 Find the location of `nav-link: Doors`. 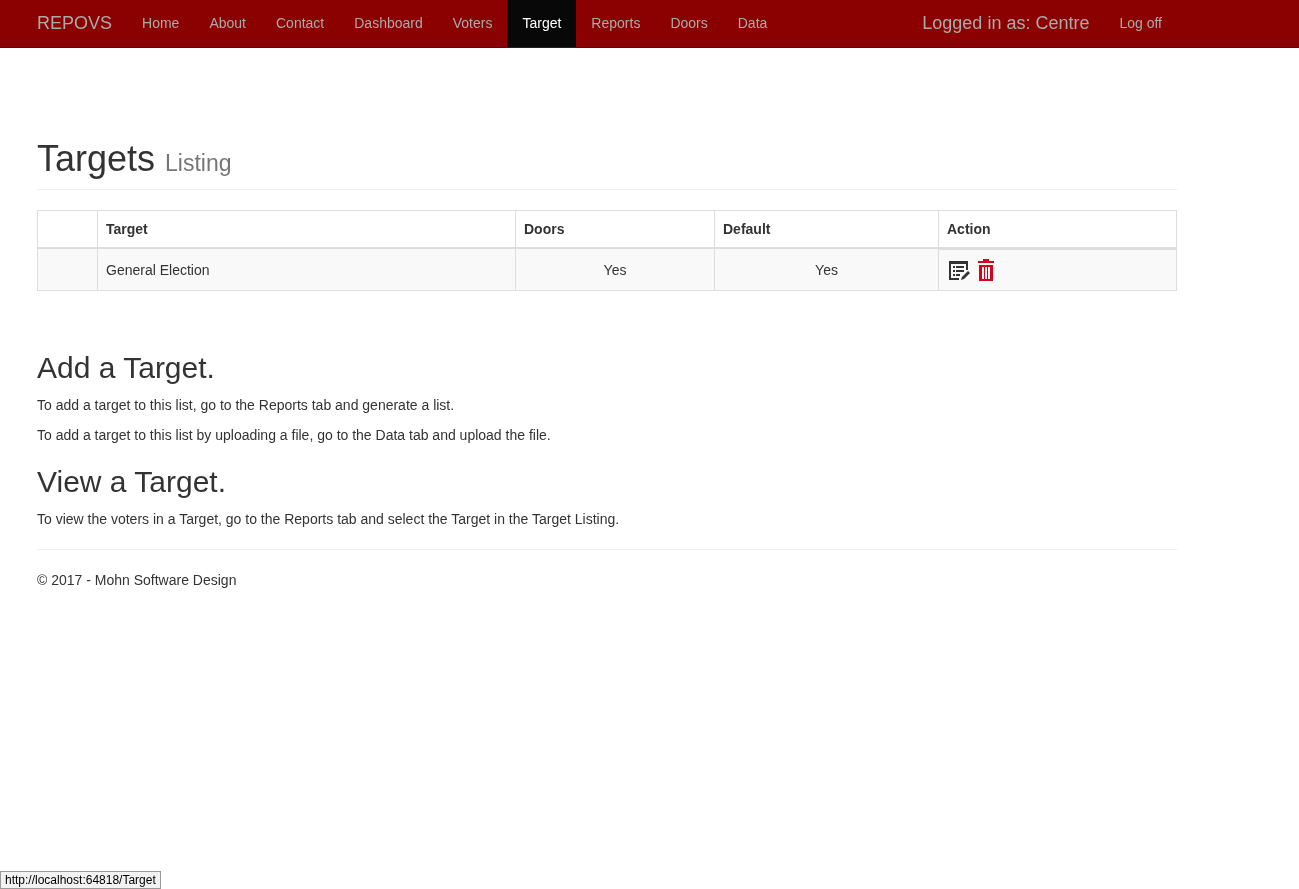

nav-link: Doors is located at coordinates (689, 23).